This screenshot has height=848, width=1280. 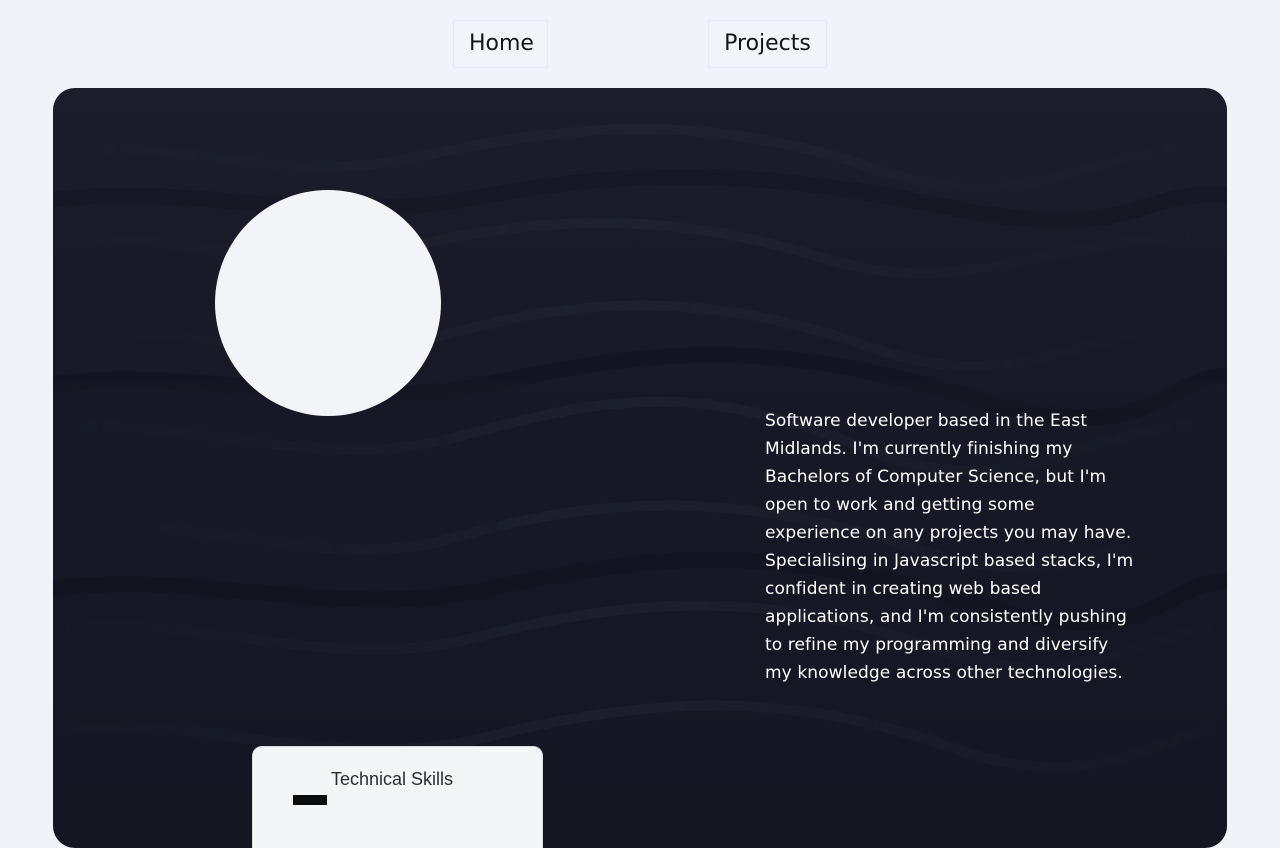 What do you see at coordinates (767, 44) in the screenshot?
I see `nav-projects-button: Projects` at bounding box center [767, 44].